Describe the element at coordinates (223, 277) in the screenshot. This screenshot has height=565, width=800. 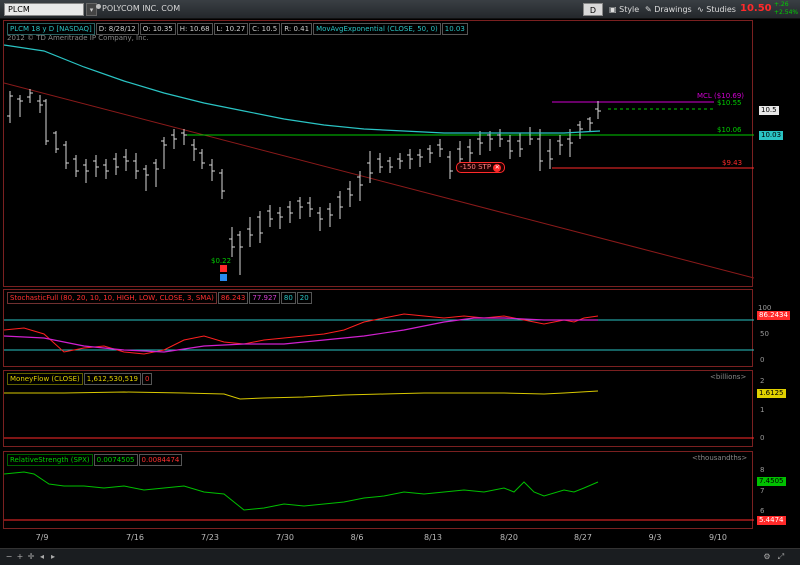
I see `earnings-icon` at that location.